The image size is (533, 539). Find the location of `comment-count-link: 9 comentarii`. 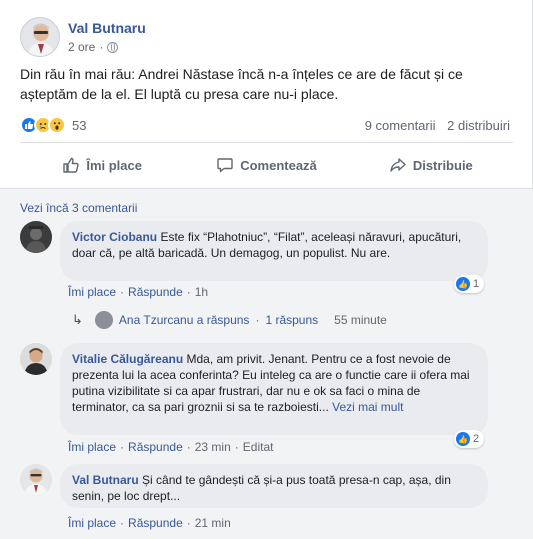

comment-count-link: 9 comentarii is located at coordinates (400, 125).